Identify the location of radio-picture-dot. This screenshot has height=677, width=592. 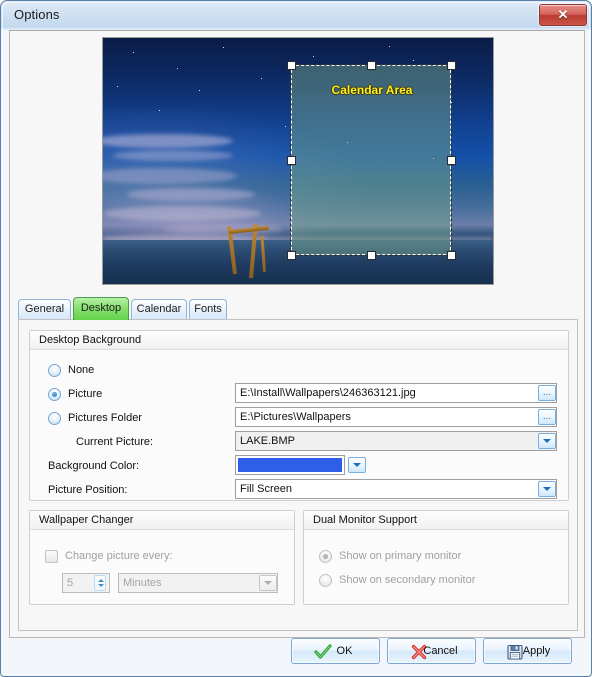
(54, 394).